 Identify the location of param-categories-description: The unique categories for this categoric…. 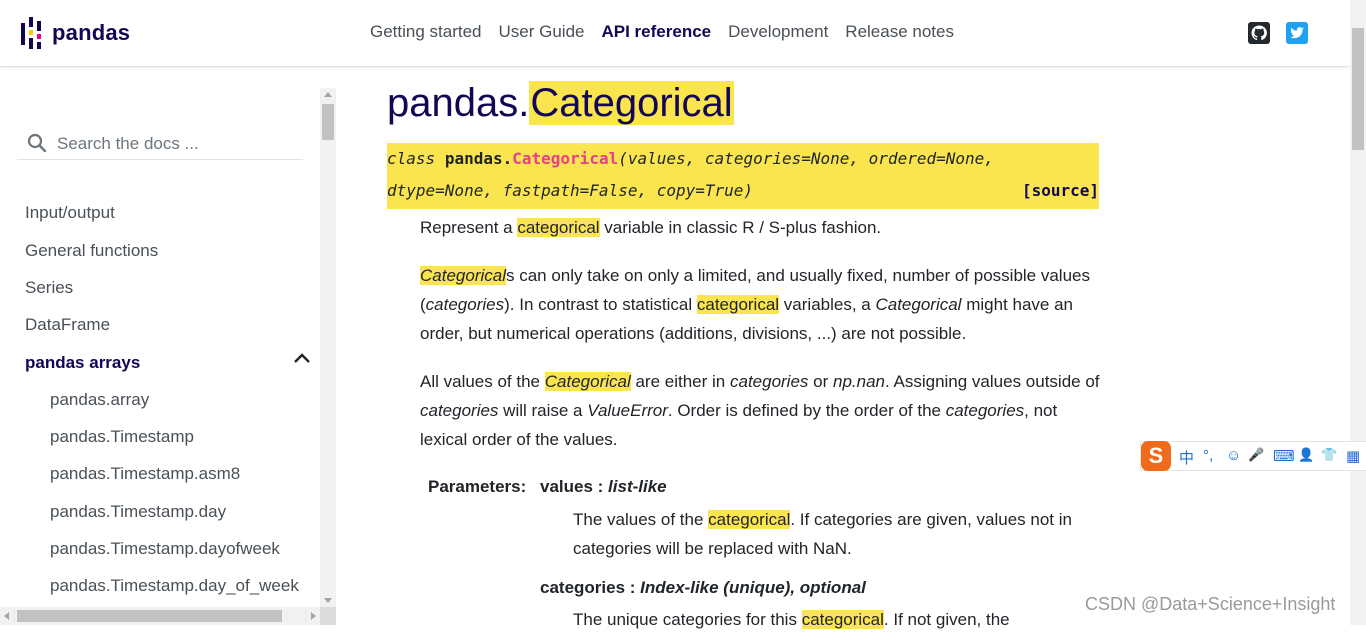
(791, 619).